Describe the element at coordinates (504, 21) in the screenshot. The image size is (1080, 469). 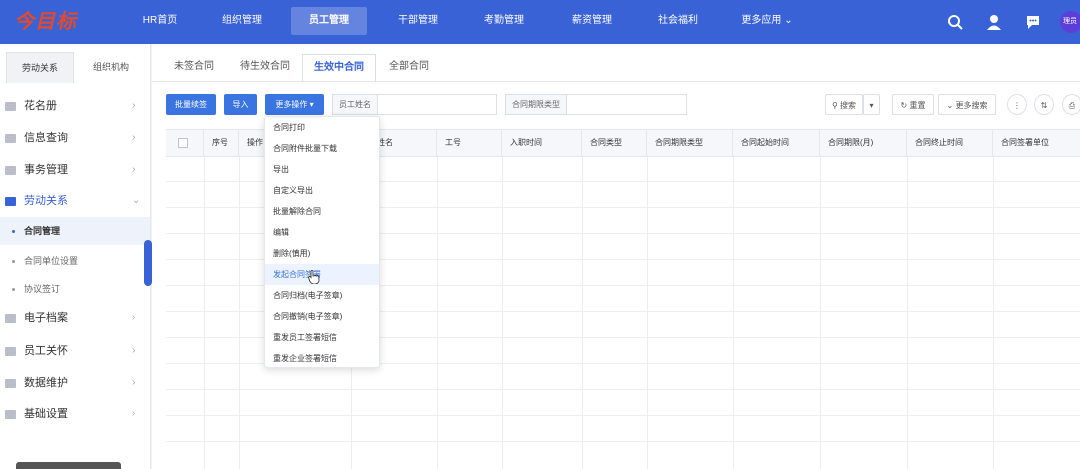
I see `nav-attendance-management: 考勤管理` at that location.